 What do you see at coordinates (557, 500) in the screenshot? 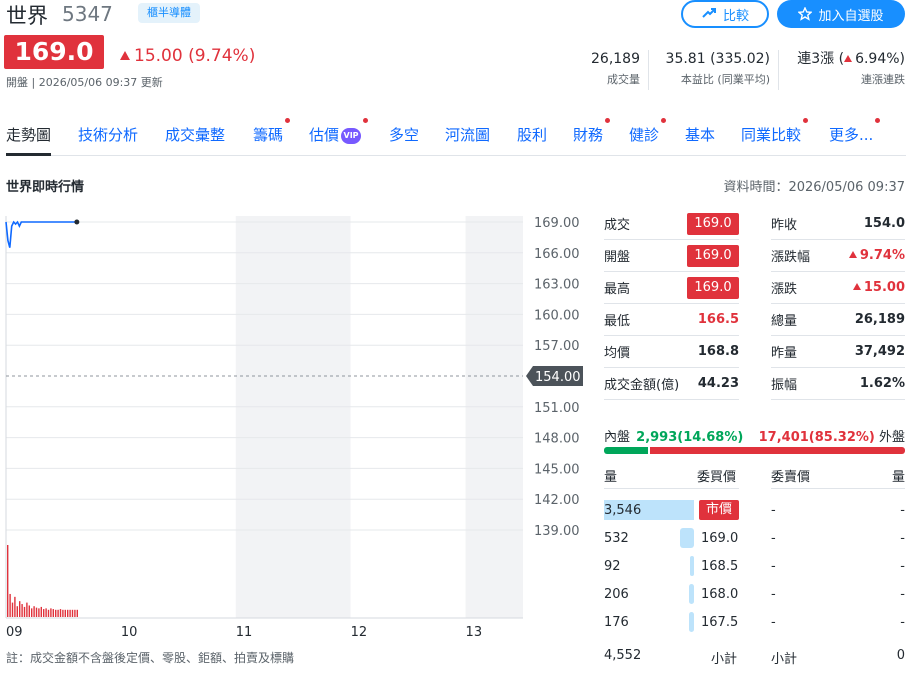
I see `y-tick-label: 142.00` at bounding box center [557, 500].